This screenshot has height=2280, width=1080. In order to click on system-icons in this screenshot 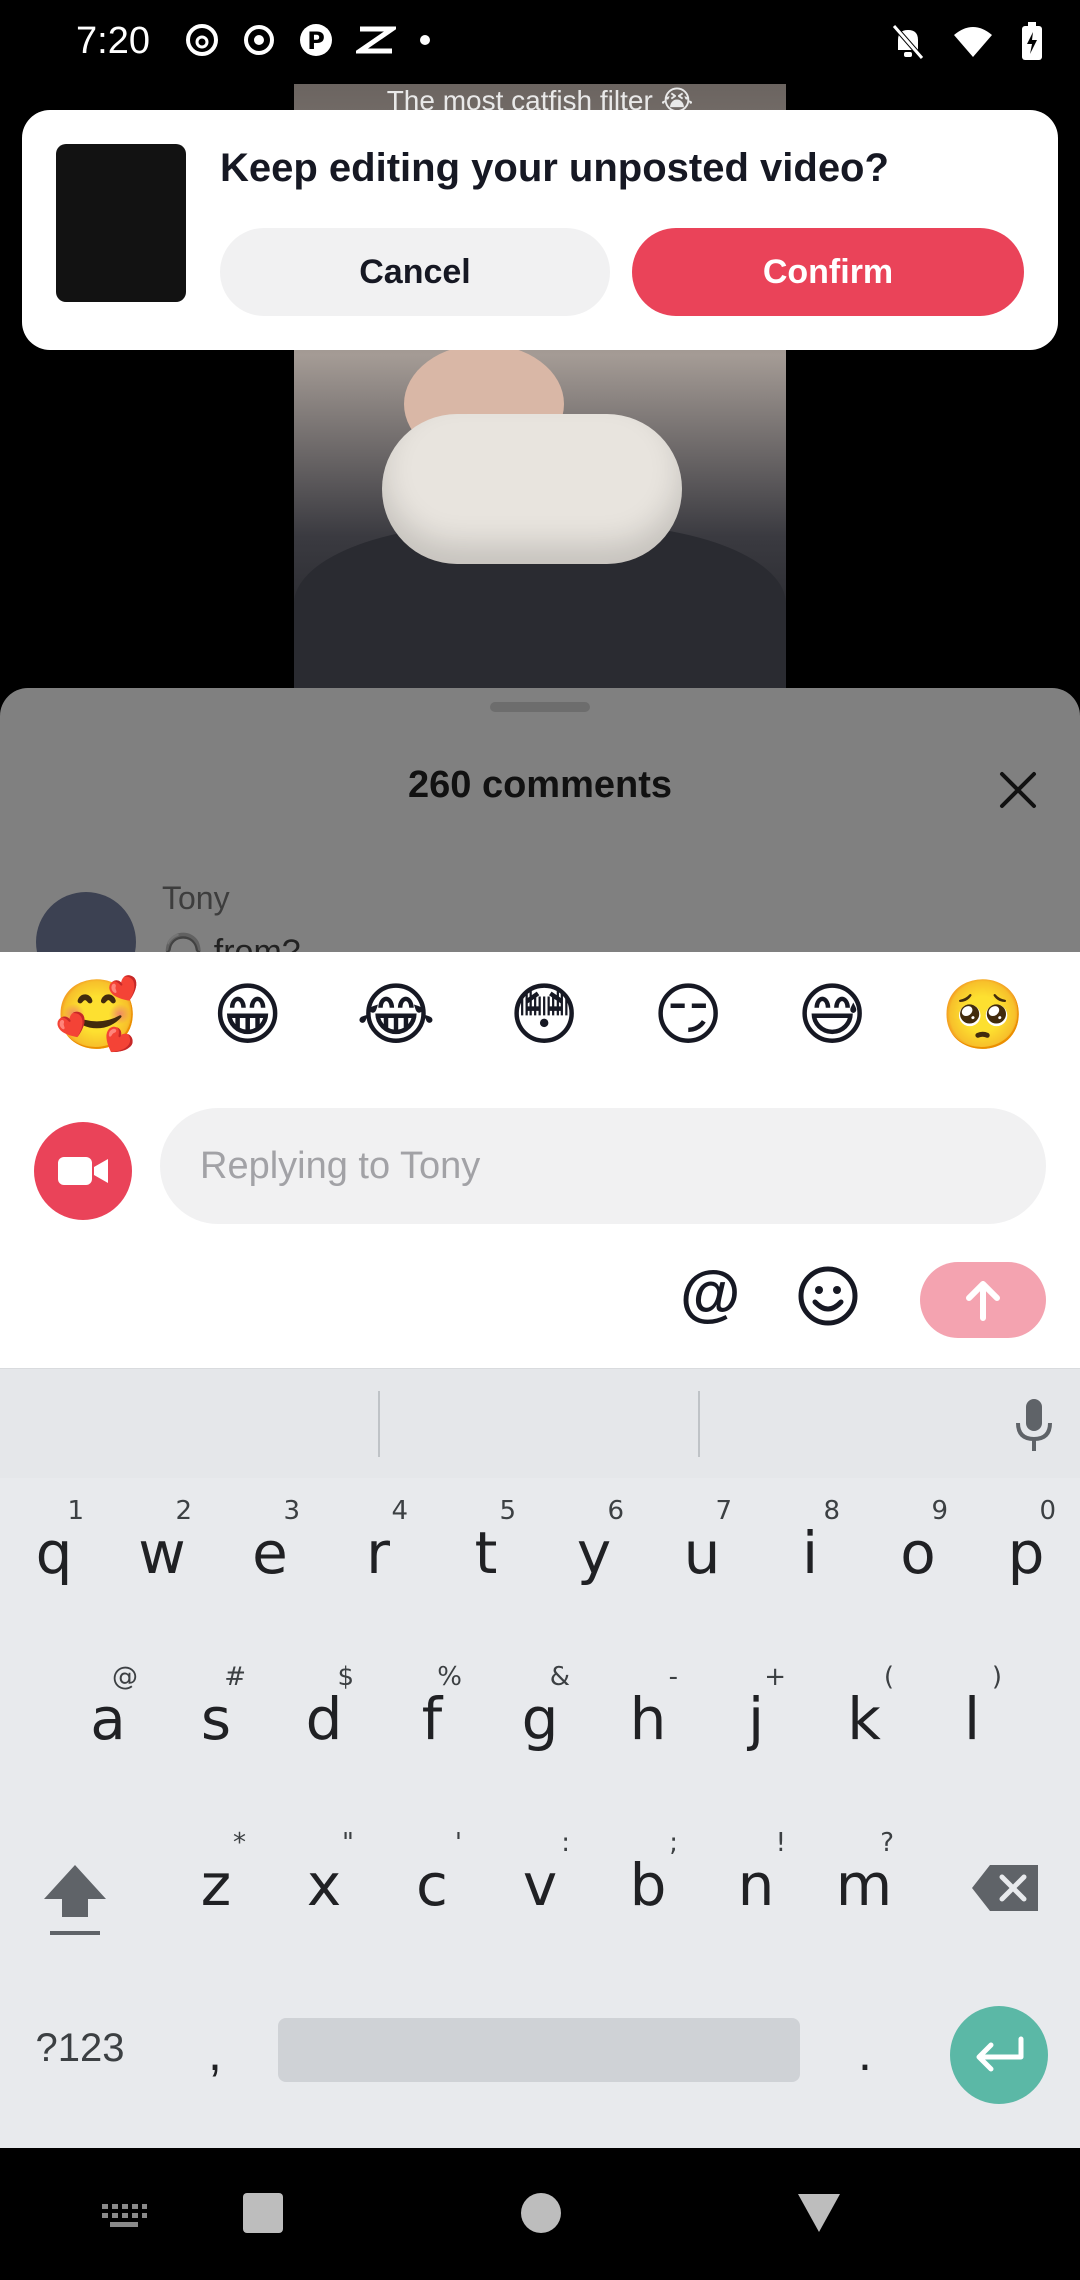, I will do `click(967, 42)`.